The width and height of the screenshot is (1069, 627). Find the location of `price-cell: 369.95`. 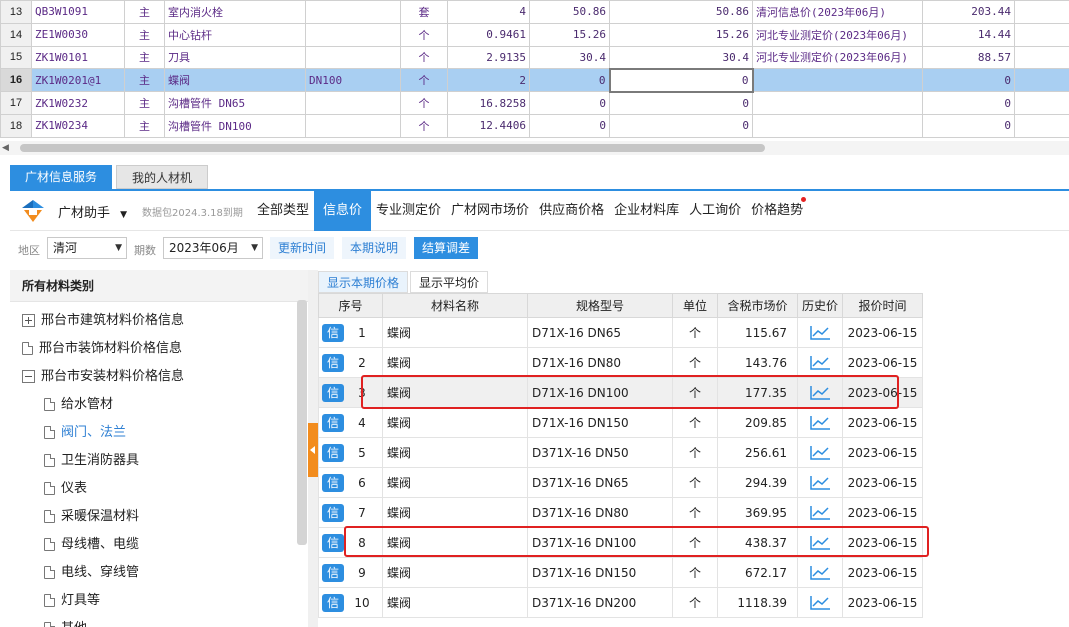

price-cell: 369.95 is located at coordinates (757, 512).